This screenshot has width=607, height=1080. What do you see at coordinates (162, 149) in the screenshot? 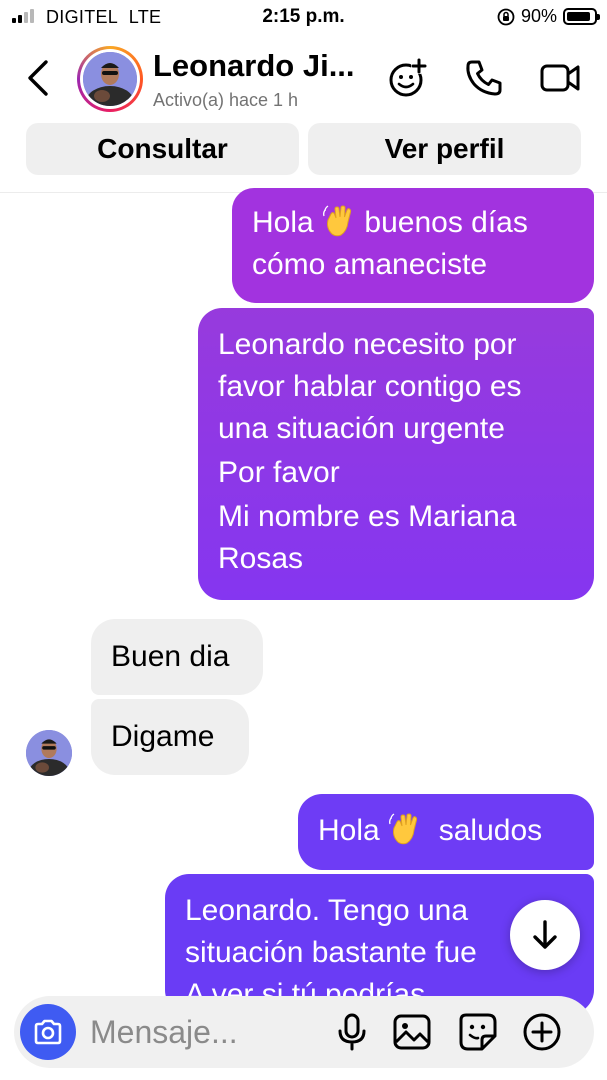
I see `consult-button: Consultar` at bounding box center [162, 149].